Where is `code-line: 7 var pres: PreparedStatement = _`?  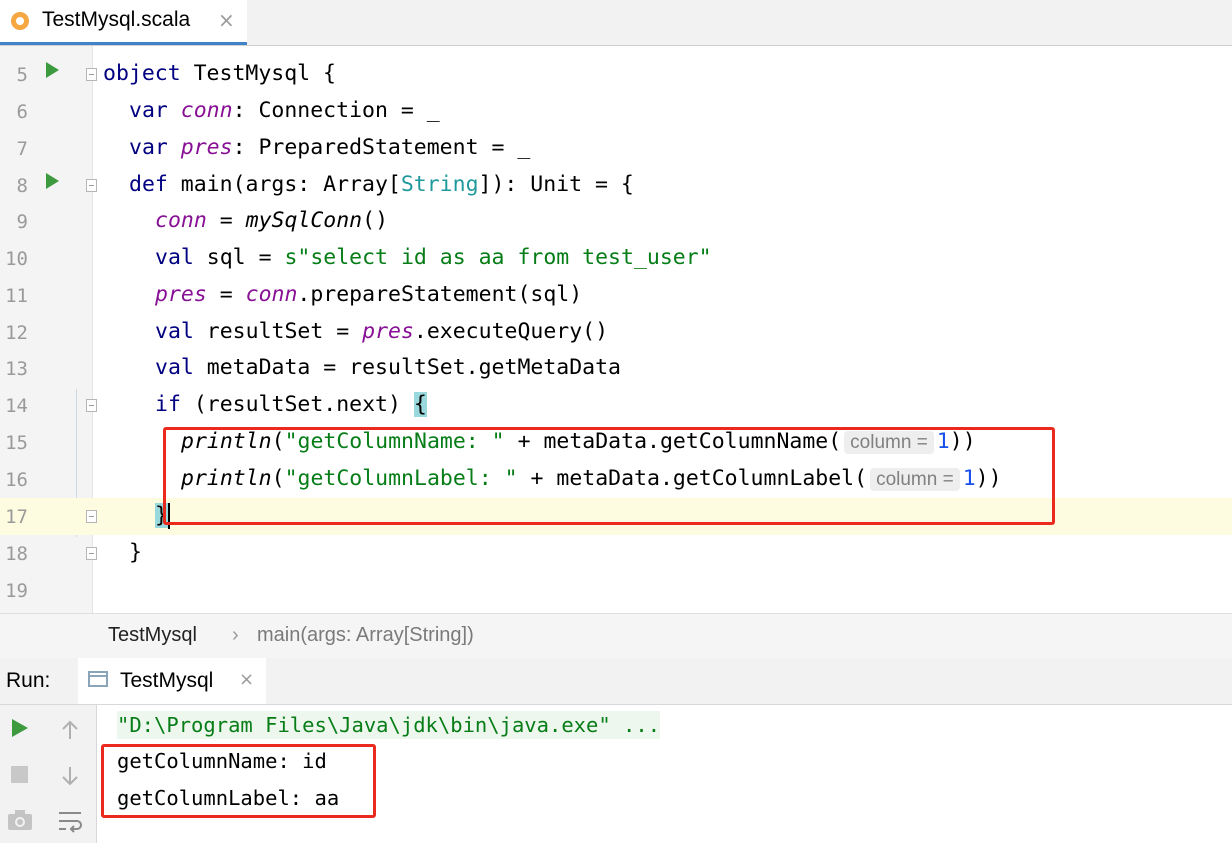
code-line: 7 var pres: PreparedStatement = _ is located at coordinates (616, 148).